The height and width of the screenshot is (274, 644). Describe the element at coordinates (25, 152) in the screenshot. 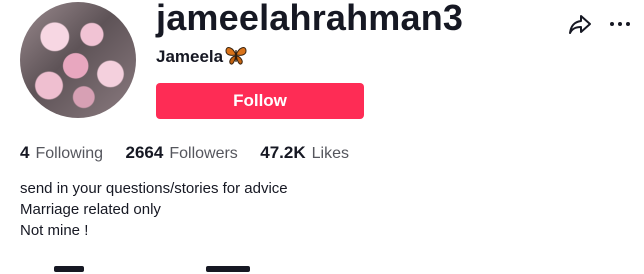

I see `following-count: 4` at that location.